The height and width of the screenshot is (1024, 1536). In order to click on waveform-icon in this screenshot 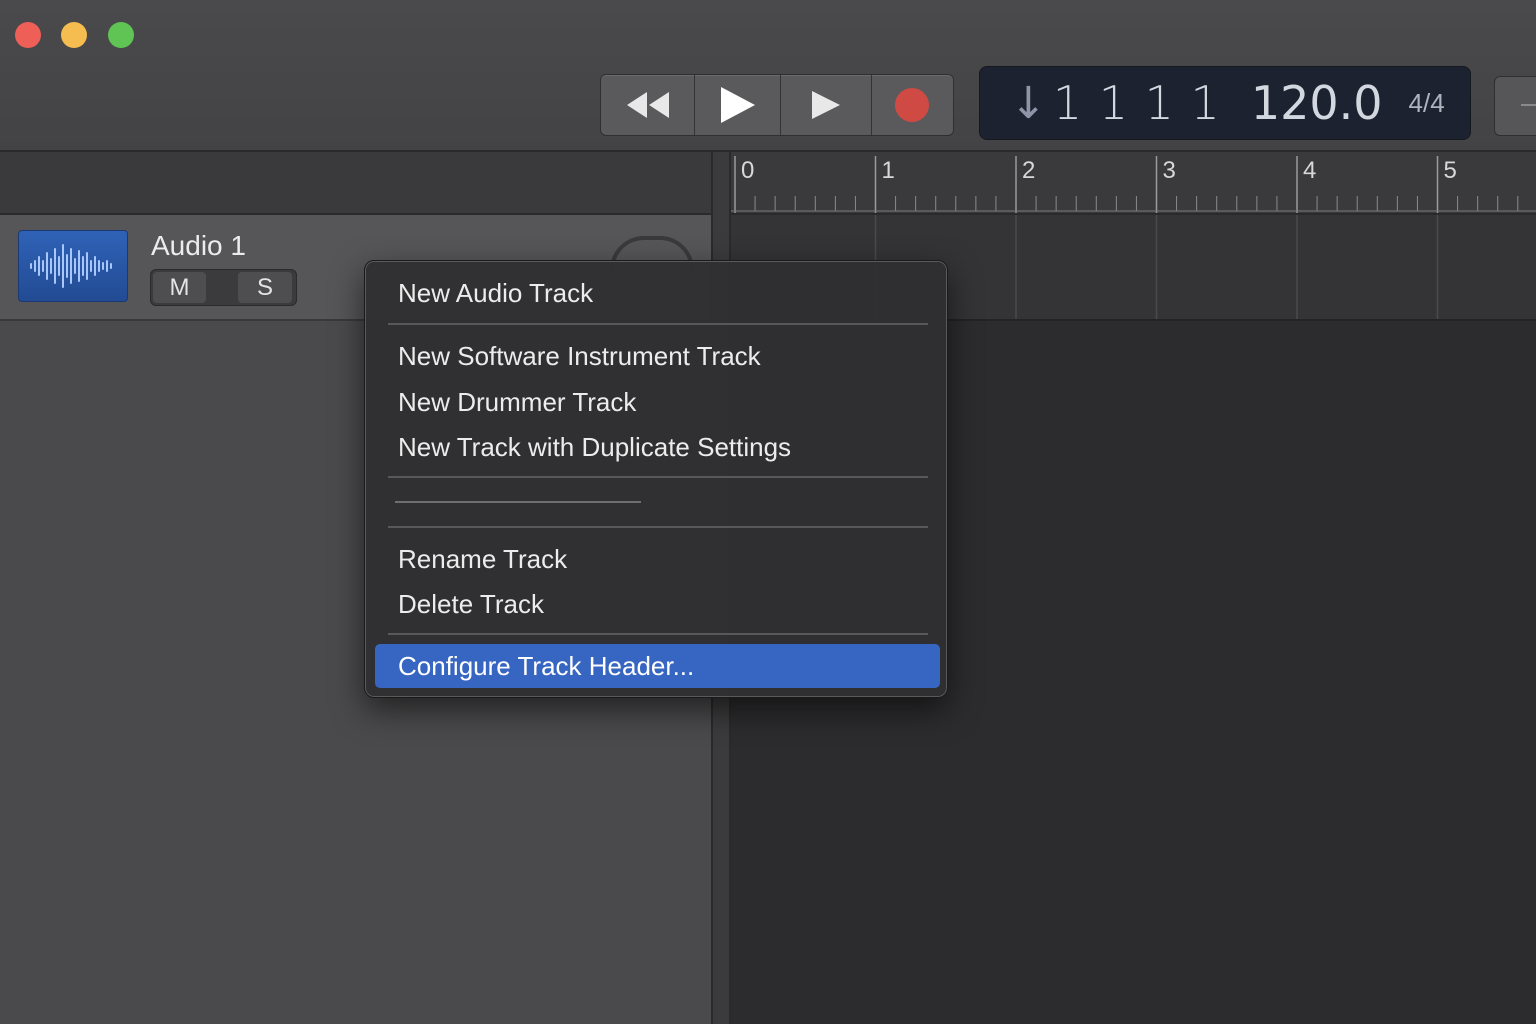, I will do `click(71, 266)`.